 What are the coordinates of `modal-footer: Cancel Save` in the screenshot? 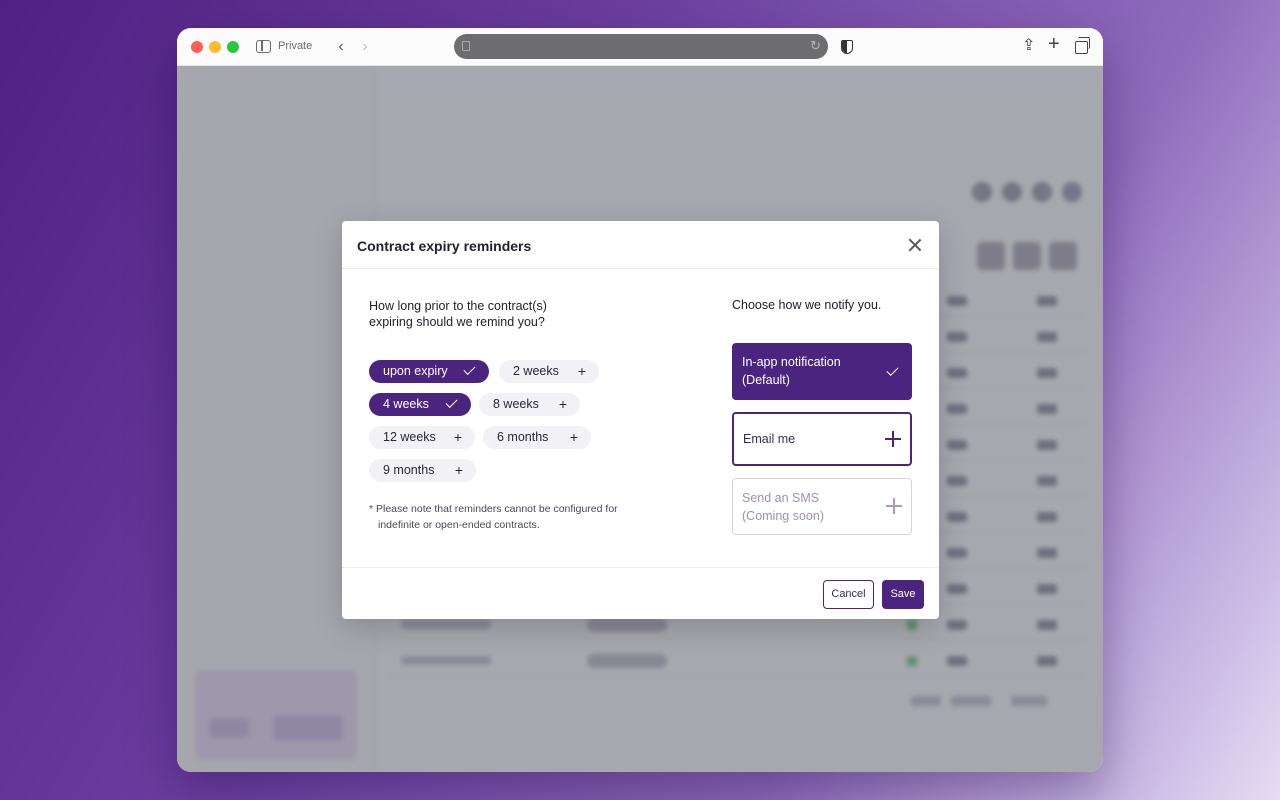 It's located at (640, 593).